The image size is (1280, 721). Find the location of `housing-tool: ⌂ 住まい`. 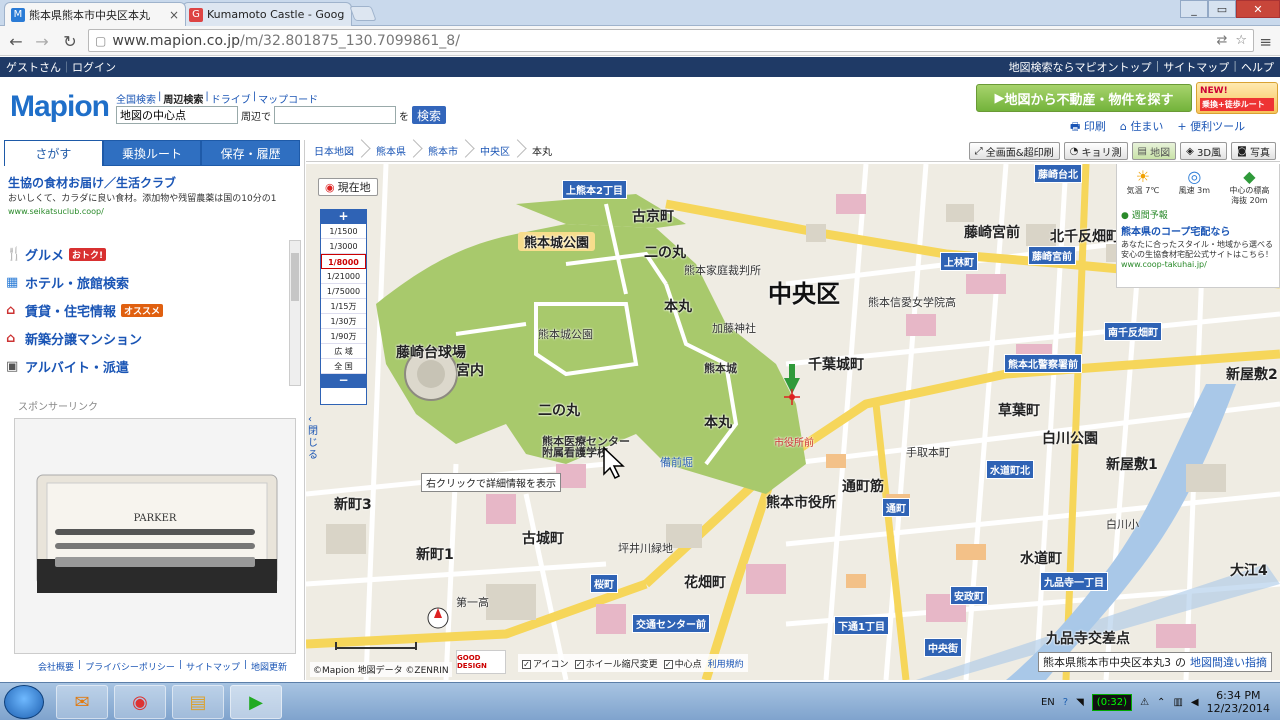

housing-tool: ⌂ 住まい is located at coordinates (1141, 127).